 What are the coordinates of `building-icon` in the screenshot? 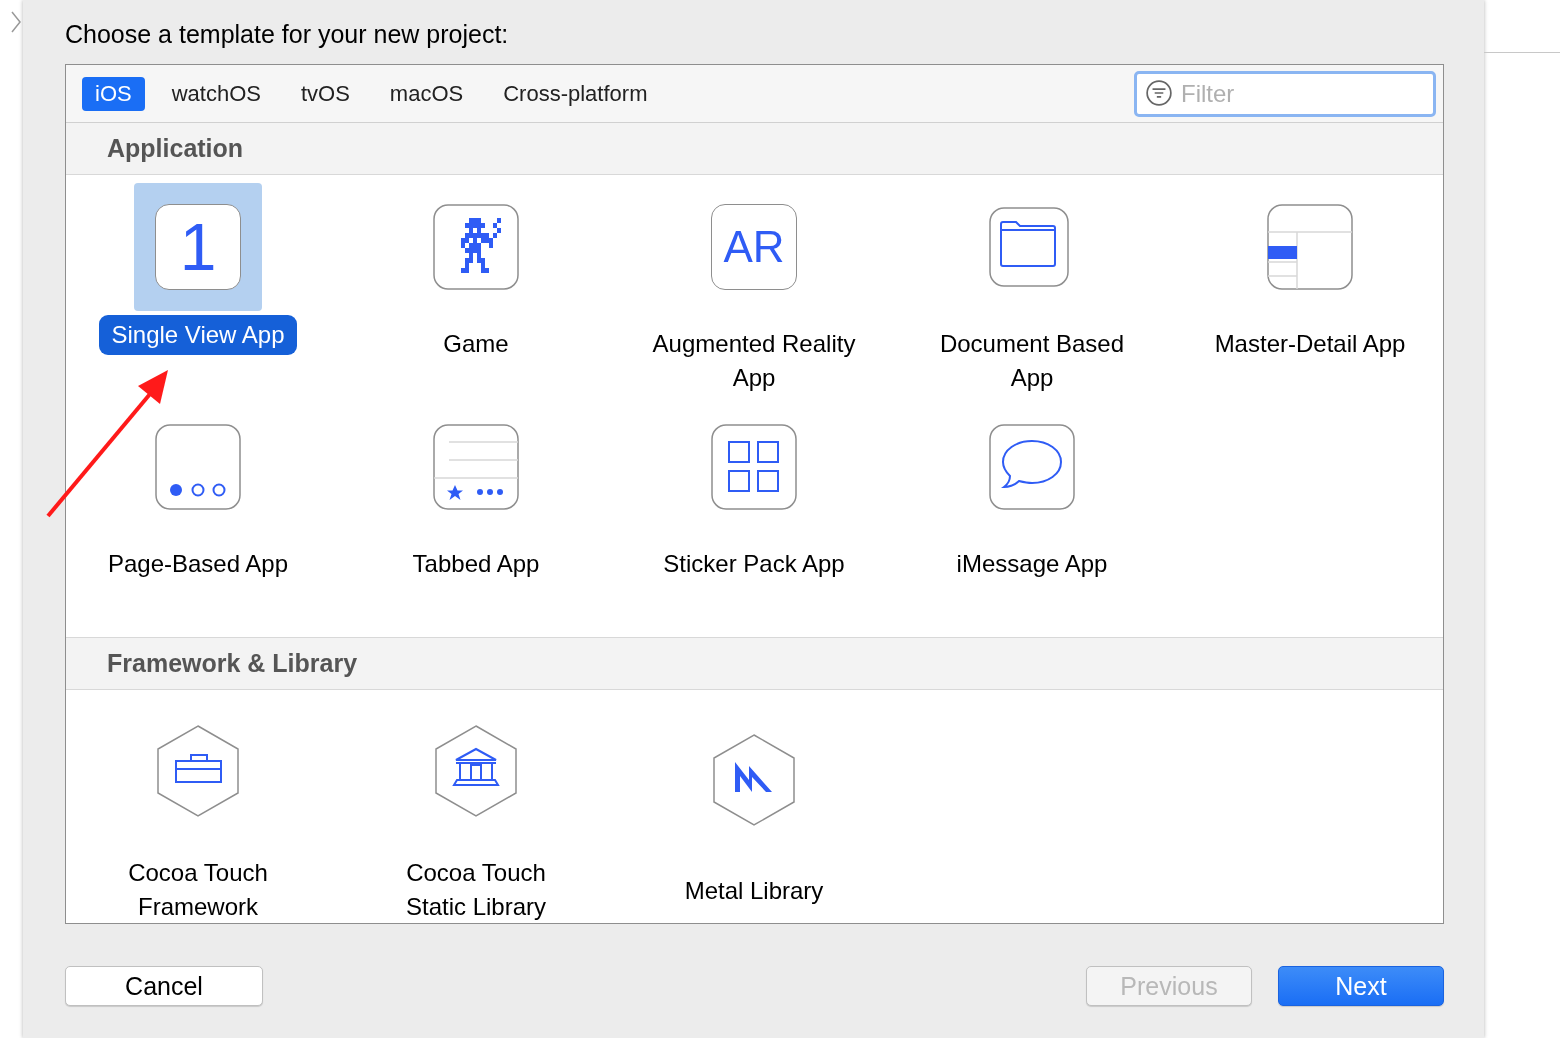 It's located at (476, 771).